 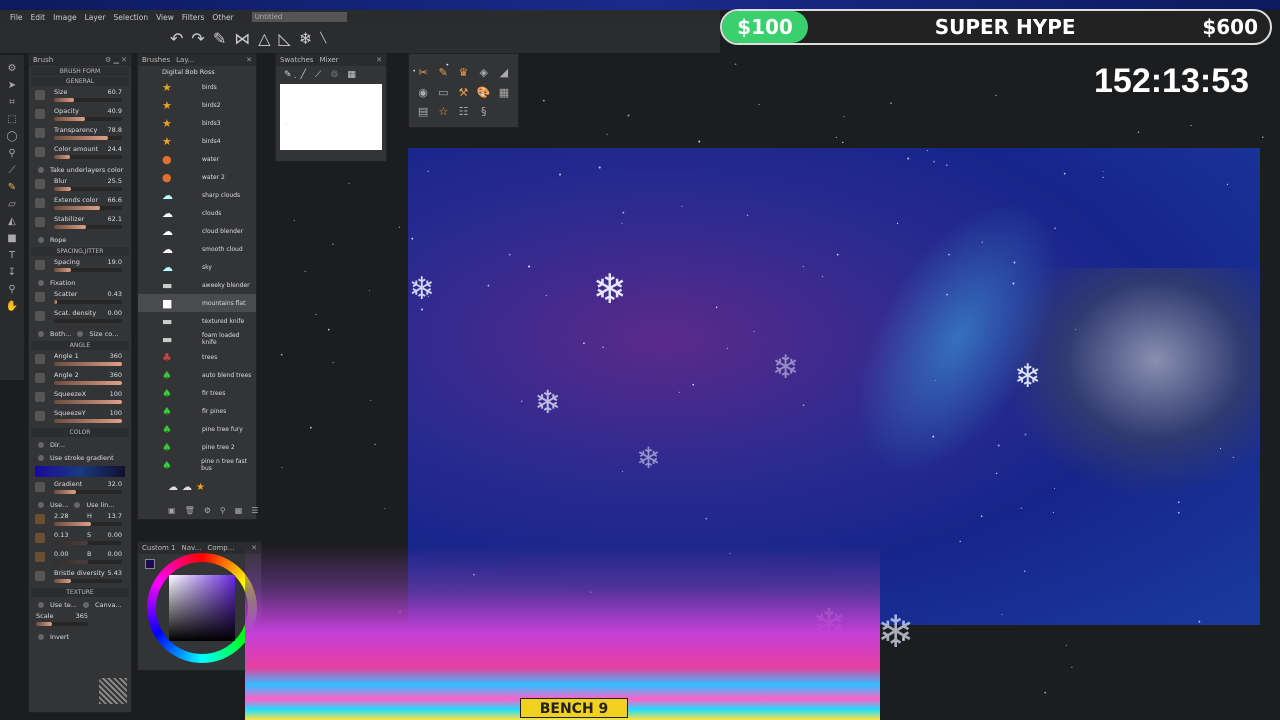 I want to click on redo-icon: ↷, so click(x=197, y=38).